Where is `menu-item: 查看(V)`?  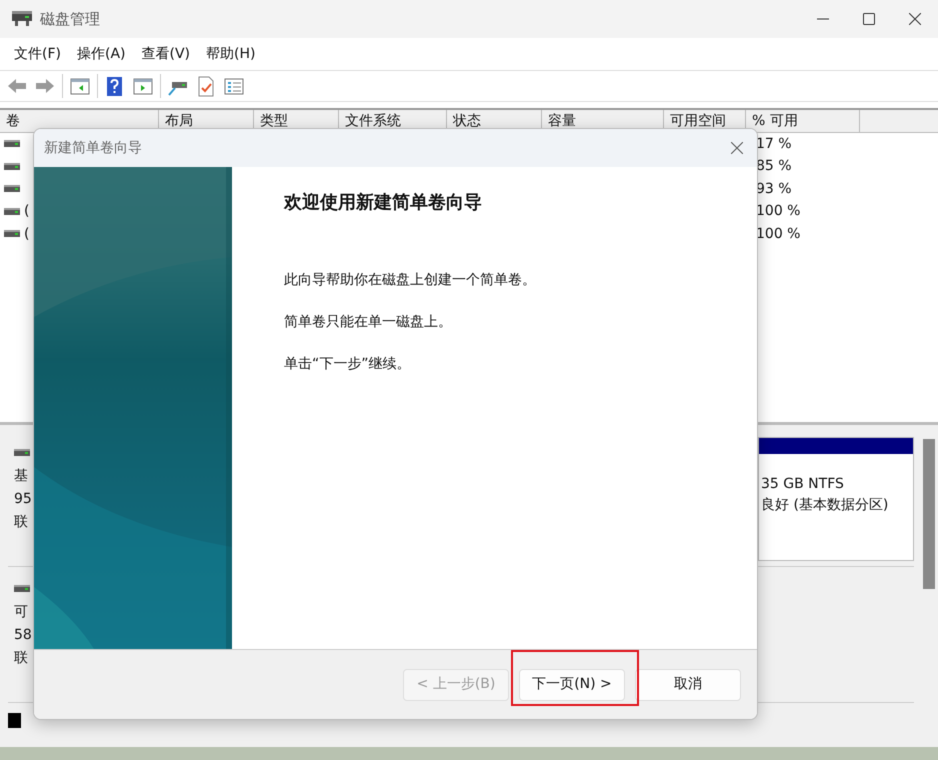
menu-item: 查看(V) is located at coordinates (166, 54).